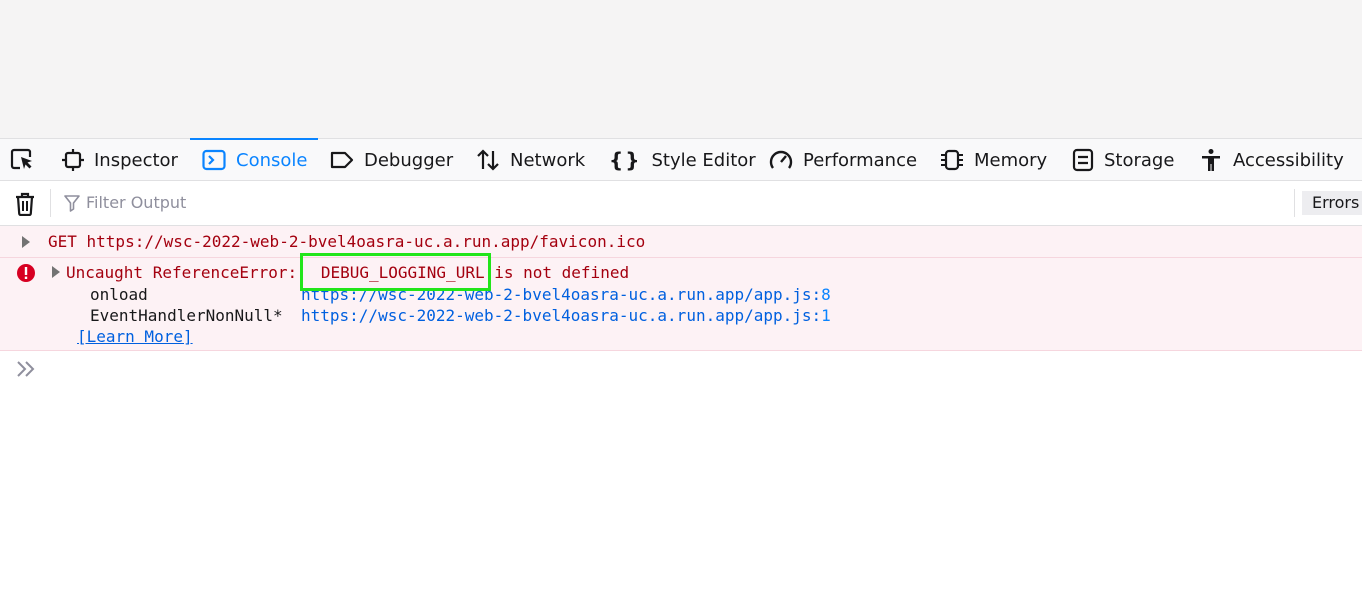 This screenshot has width=1362, height=597. Describe the element at coordinates (488, 160) in the screenshot. I see `network-icon` at that location.